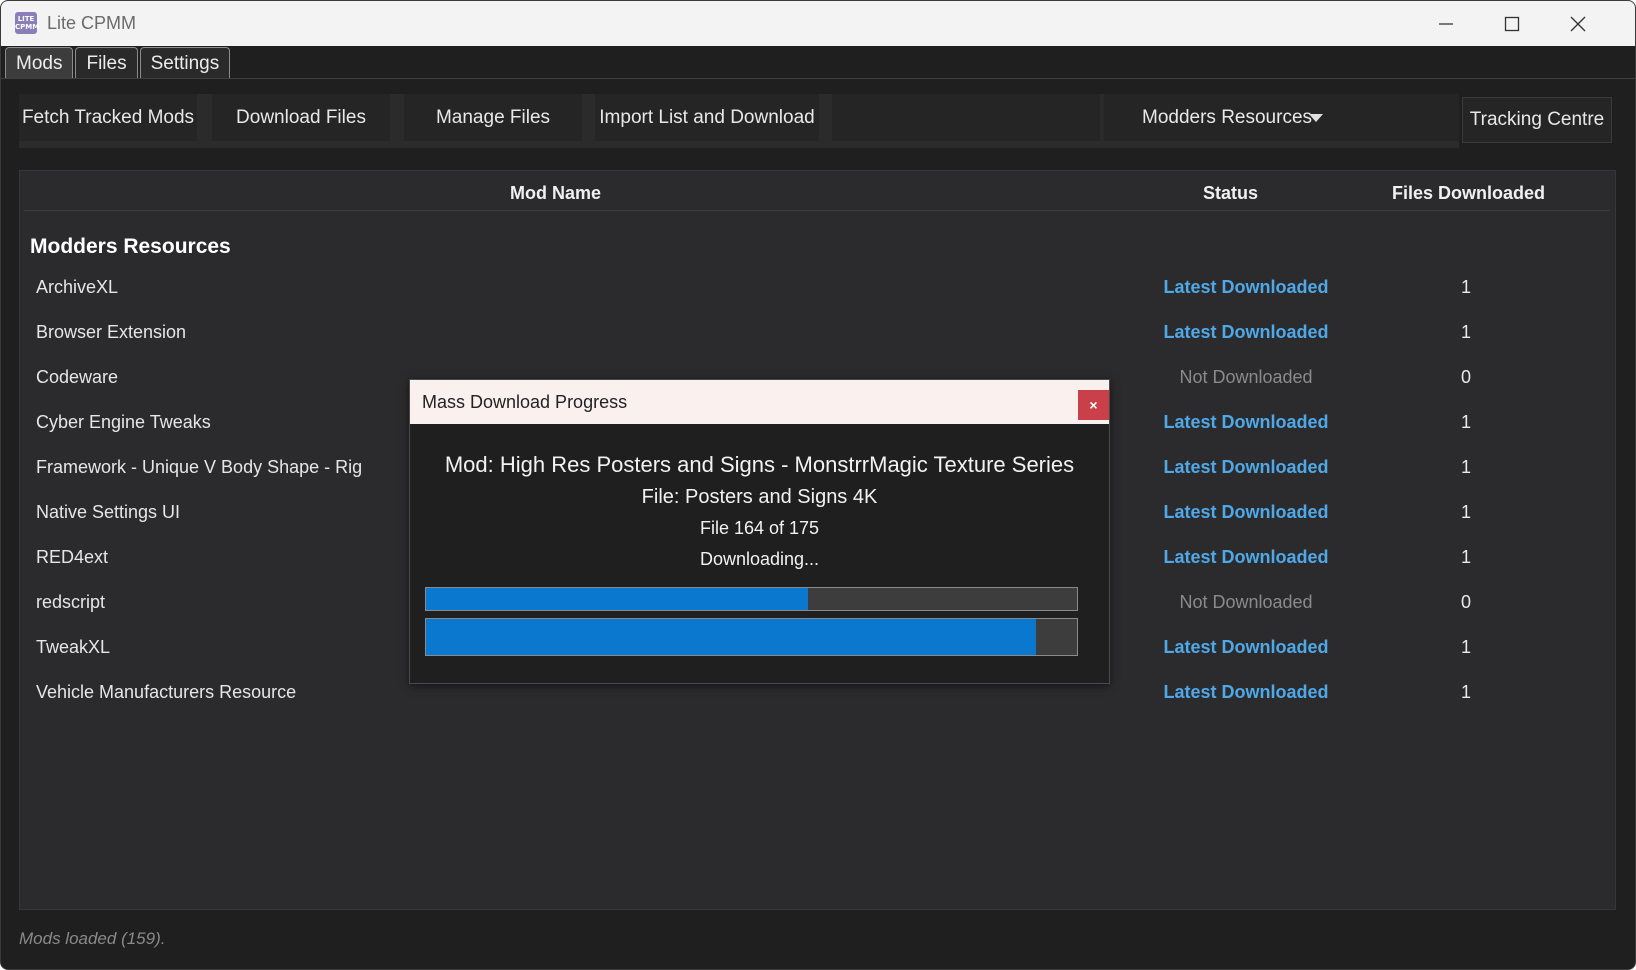 This screenshot has width=1636, height=970. I want to click on tab-divider, so click(818, 78).